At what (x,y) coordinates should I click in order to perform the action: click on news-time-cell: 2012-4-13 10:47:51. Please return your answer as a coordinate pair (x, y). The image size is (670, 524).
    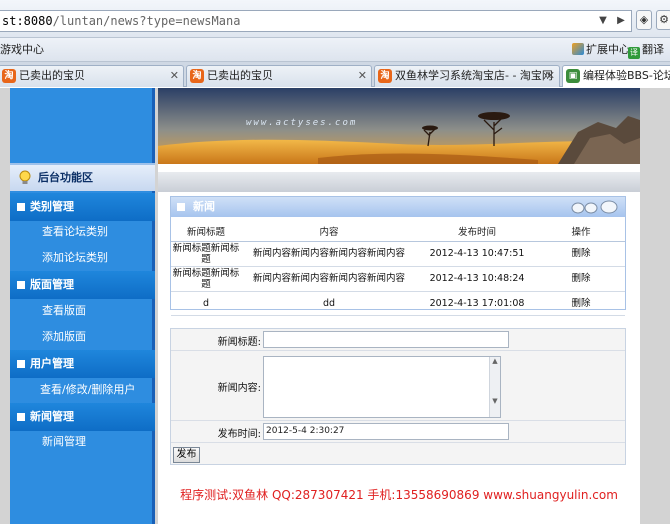
    Looking at the image, I should click on (477, 254).